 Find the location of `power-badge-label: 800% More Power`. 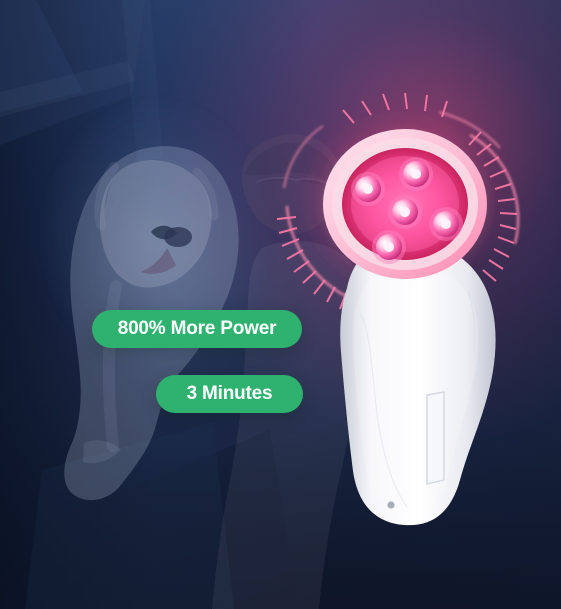

power-badge-label: 800% More Power is located at coordinates (197, 328).